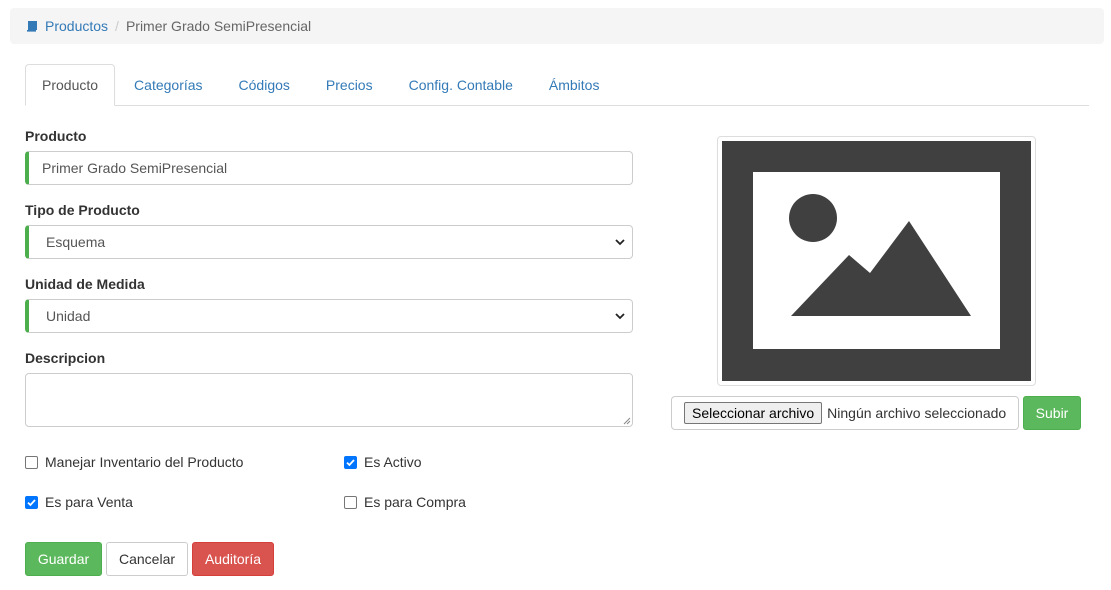  What do you see at coordinates (144, 462) in the screenshot?
I see `inventario-label: Manejar Inventario del Producto` at bounding box center [144, 462].